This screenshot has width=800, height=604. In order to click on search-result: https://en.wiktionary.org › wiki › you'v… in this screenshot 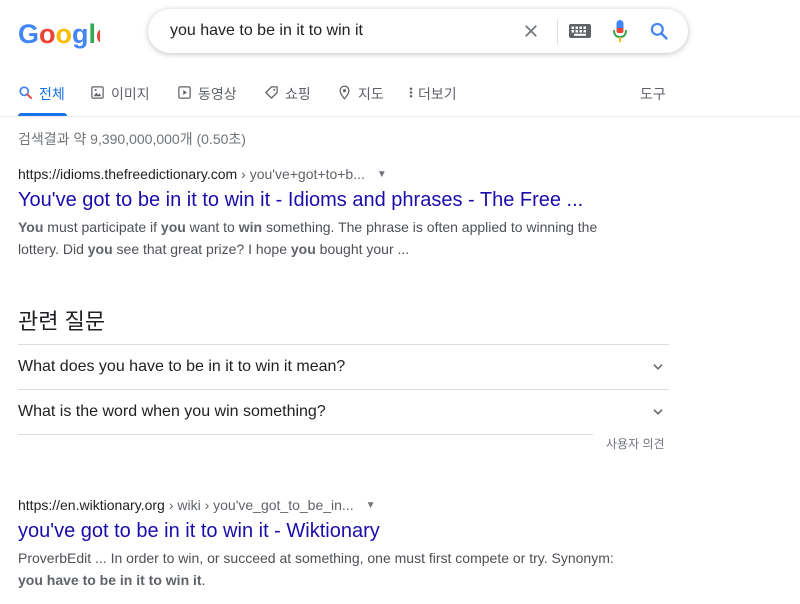, I will do `click(318, 544)`.